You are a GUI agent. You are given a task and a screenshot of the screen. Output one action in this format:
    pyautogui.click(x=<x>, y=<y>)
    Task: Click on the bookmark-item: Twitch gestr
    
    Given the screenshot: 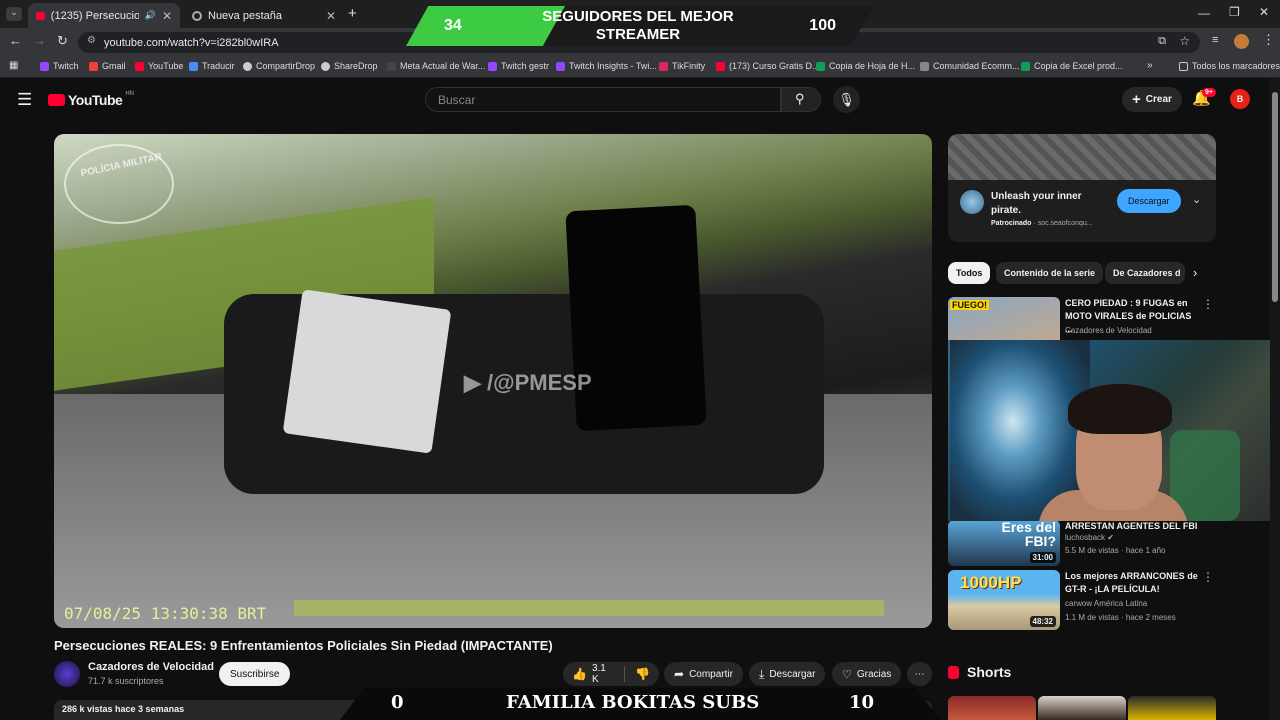 What is the action you would take?
    pyautogui.click(x=518, y=66)
    